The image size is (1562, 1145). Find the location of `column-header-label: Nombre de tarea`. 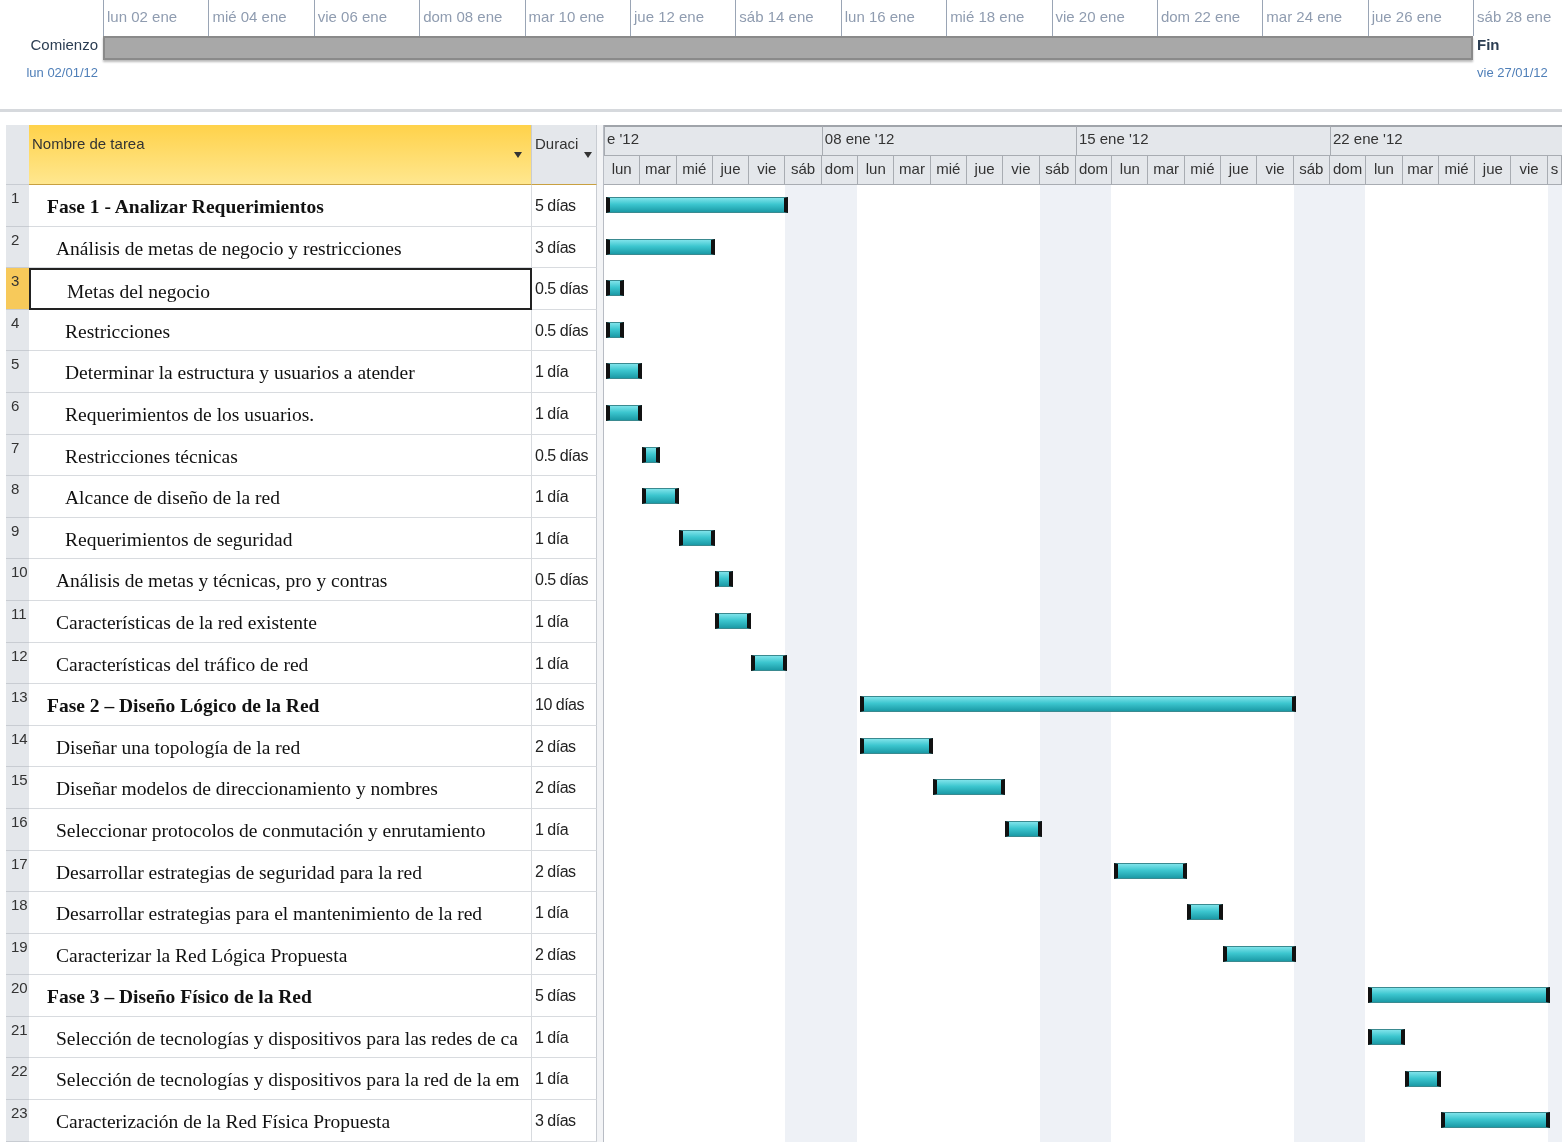

column-header-label: Nombre de tarea is located at coordinates (88, 144).